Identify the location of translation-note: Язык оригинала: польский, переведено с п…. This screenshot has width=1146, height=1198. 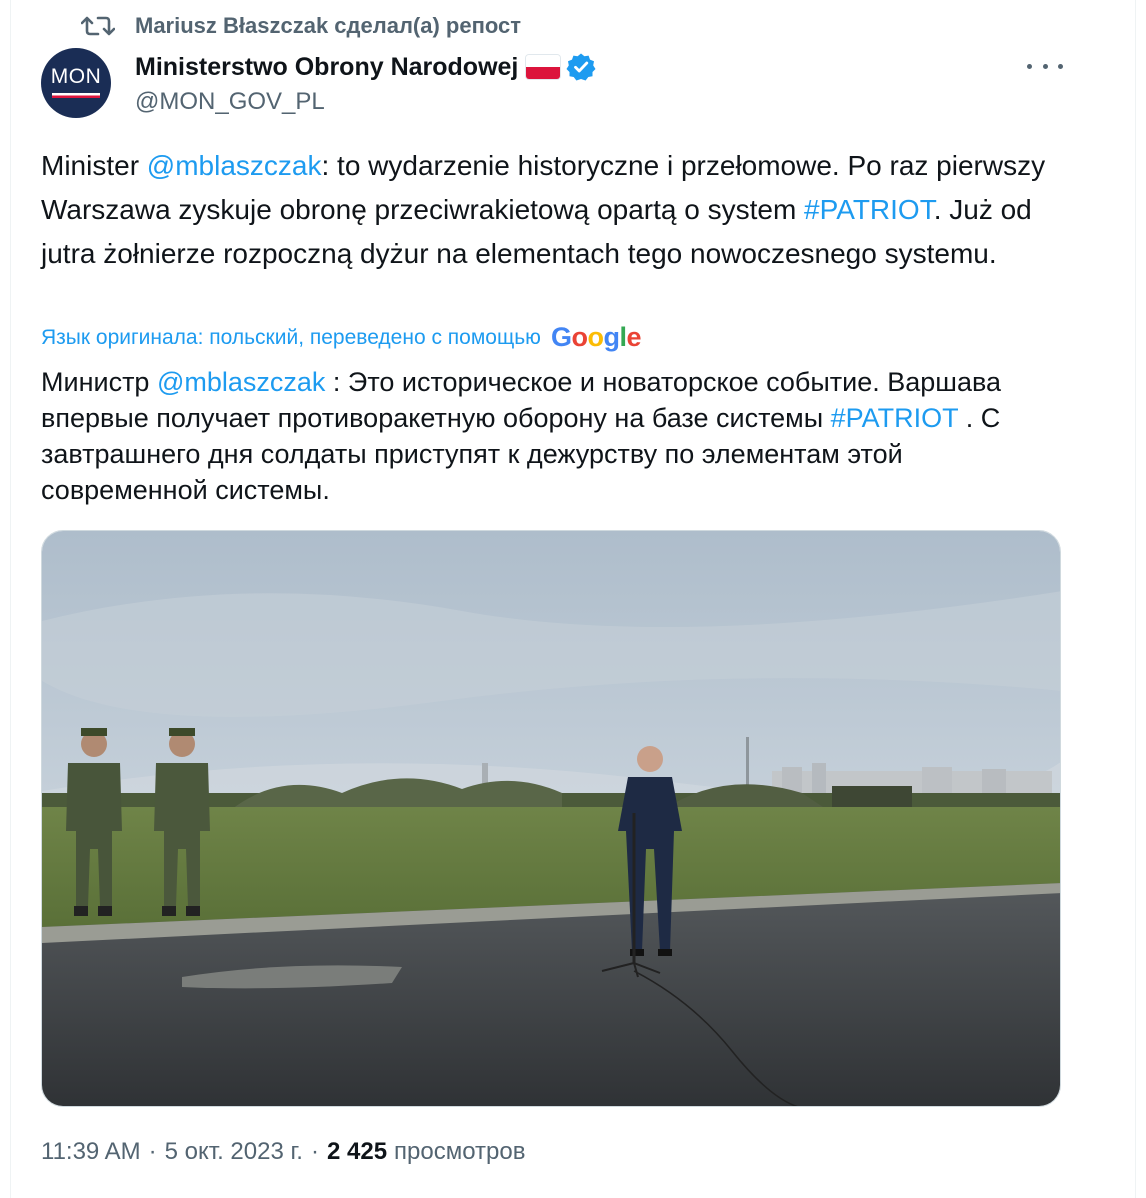
(291, 337).